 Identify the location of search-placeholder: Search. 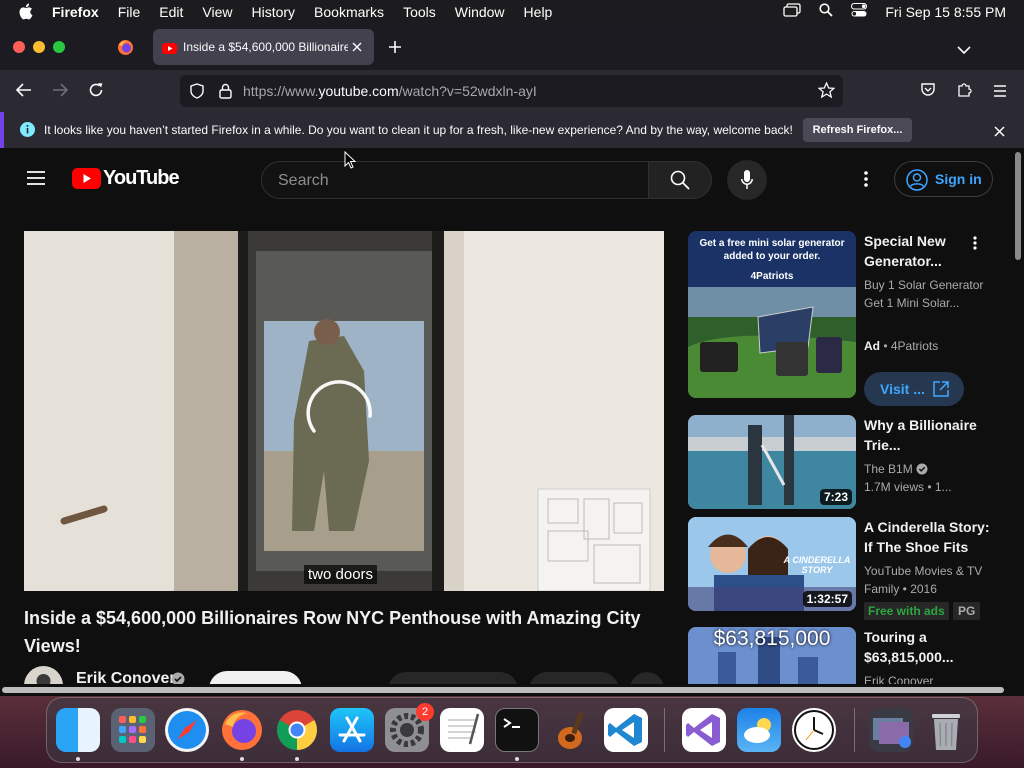
(303, 180).